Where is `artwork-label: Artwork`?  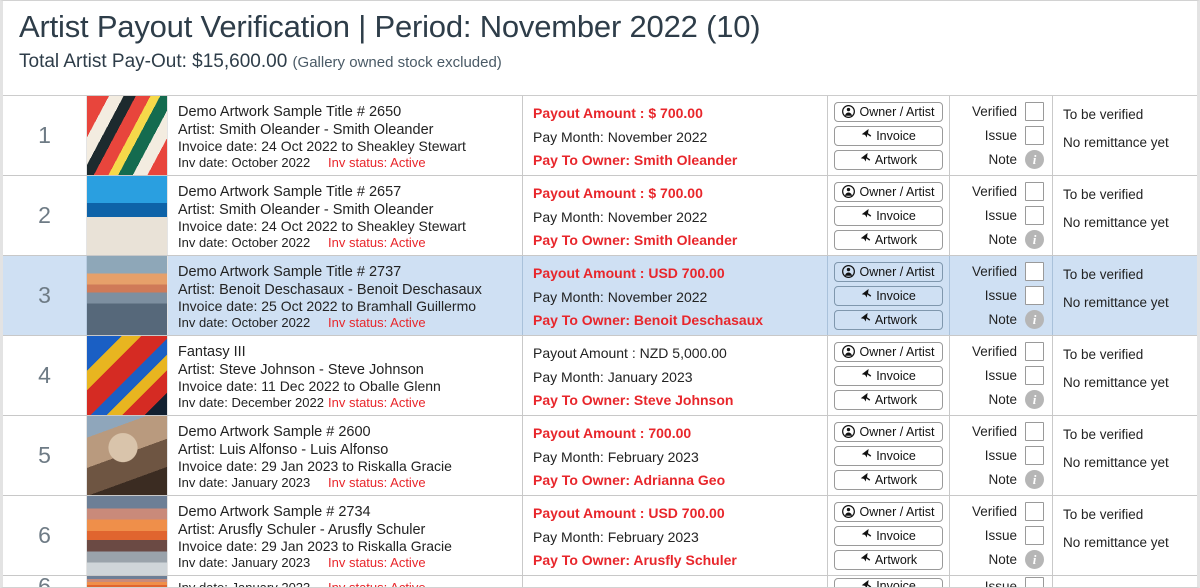
artwork-label: Artwork is located at coordinates (896, 239).